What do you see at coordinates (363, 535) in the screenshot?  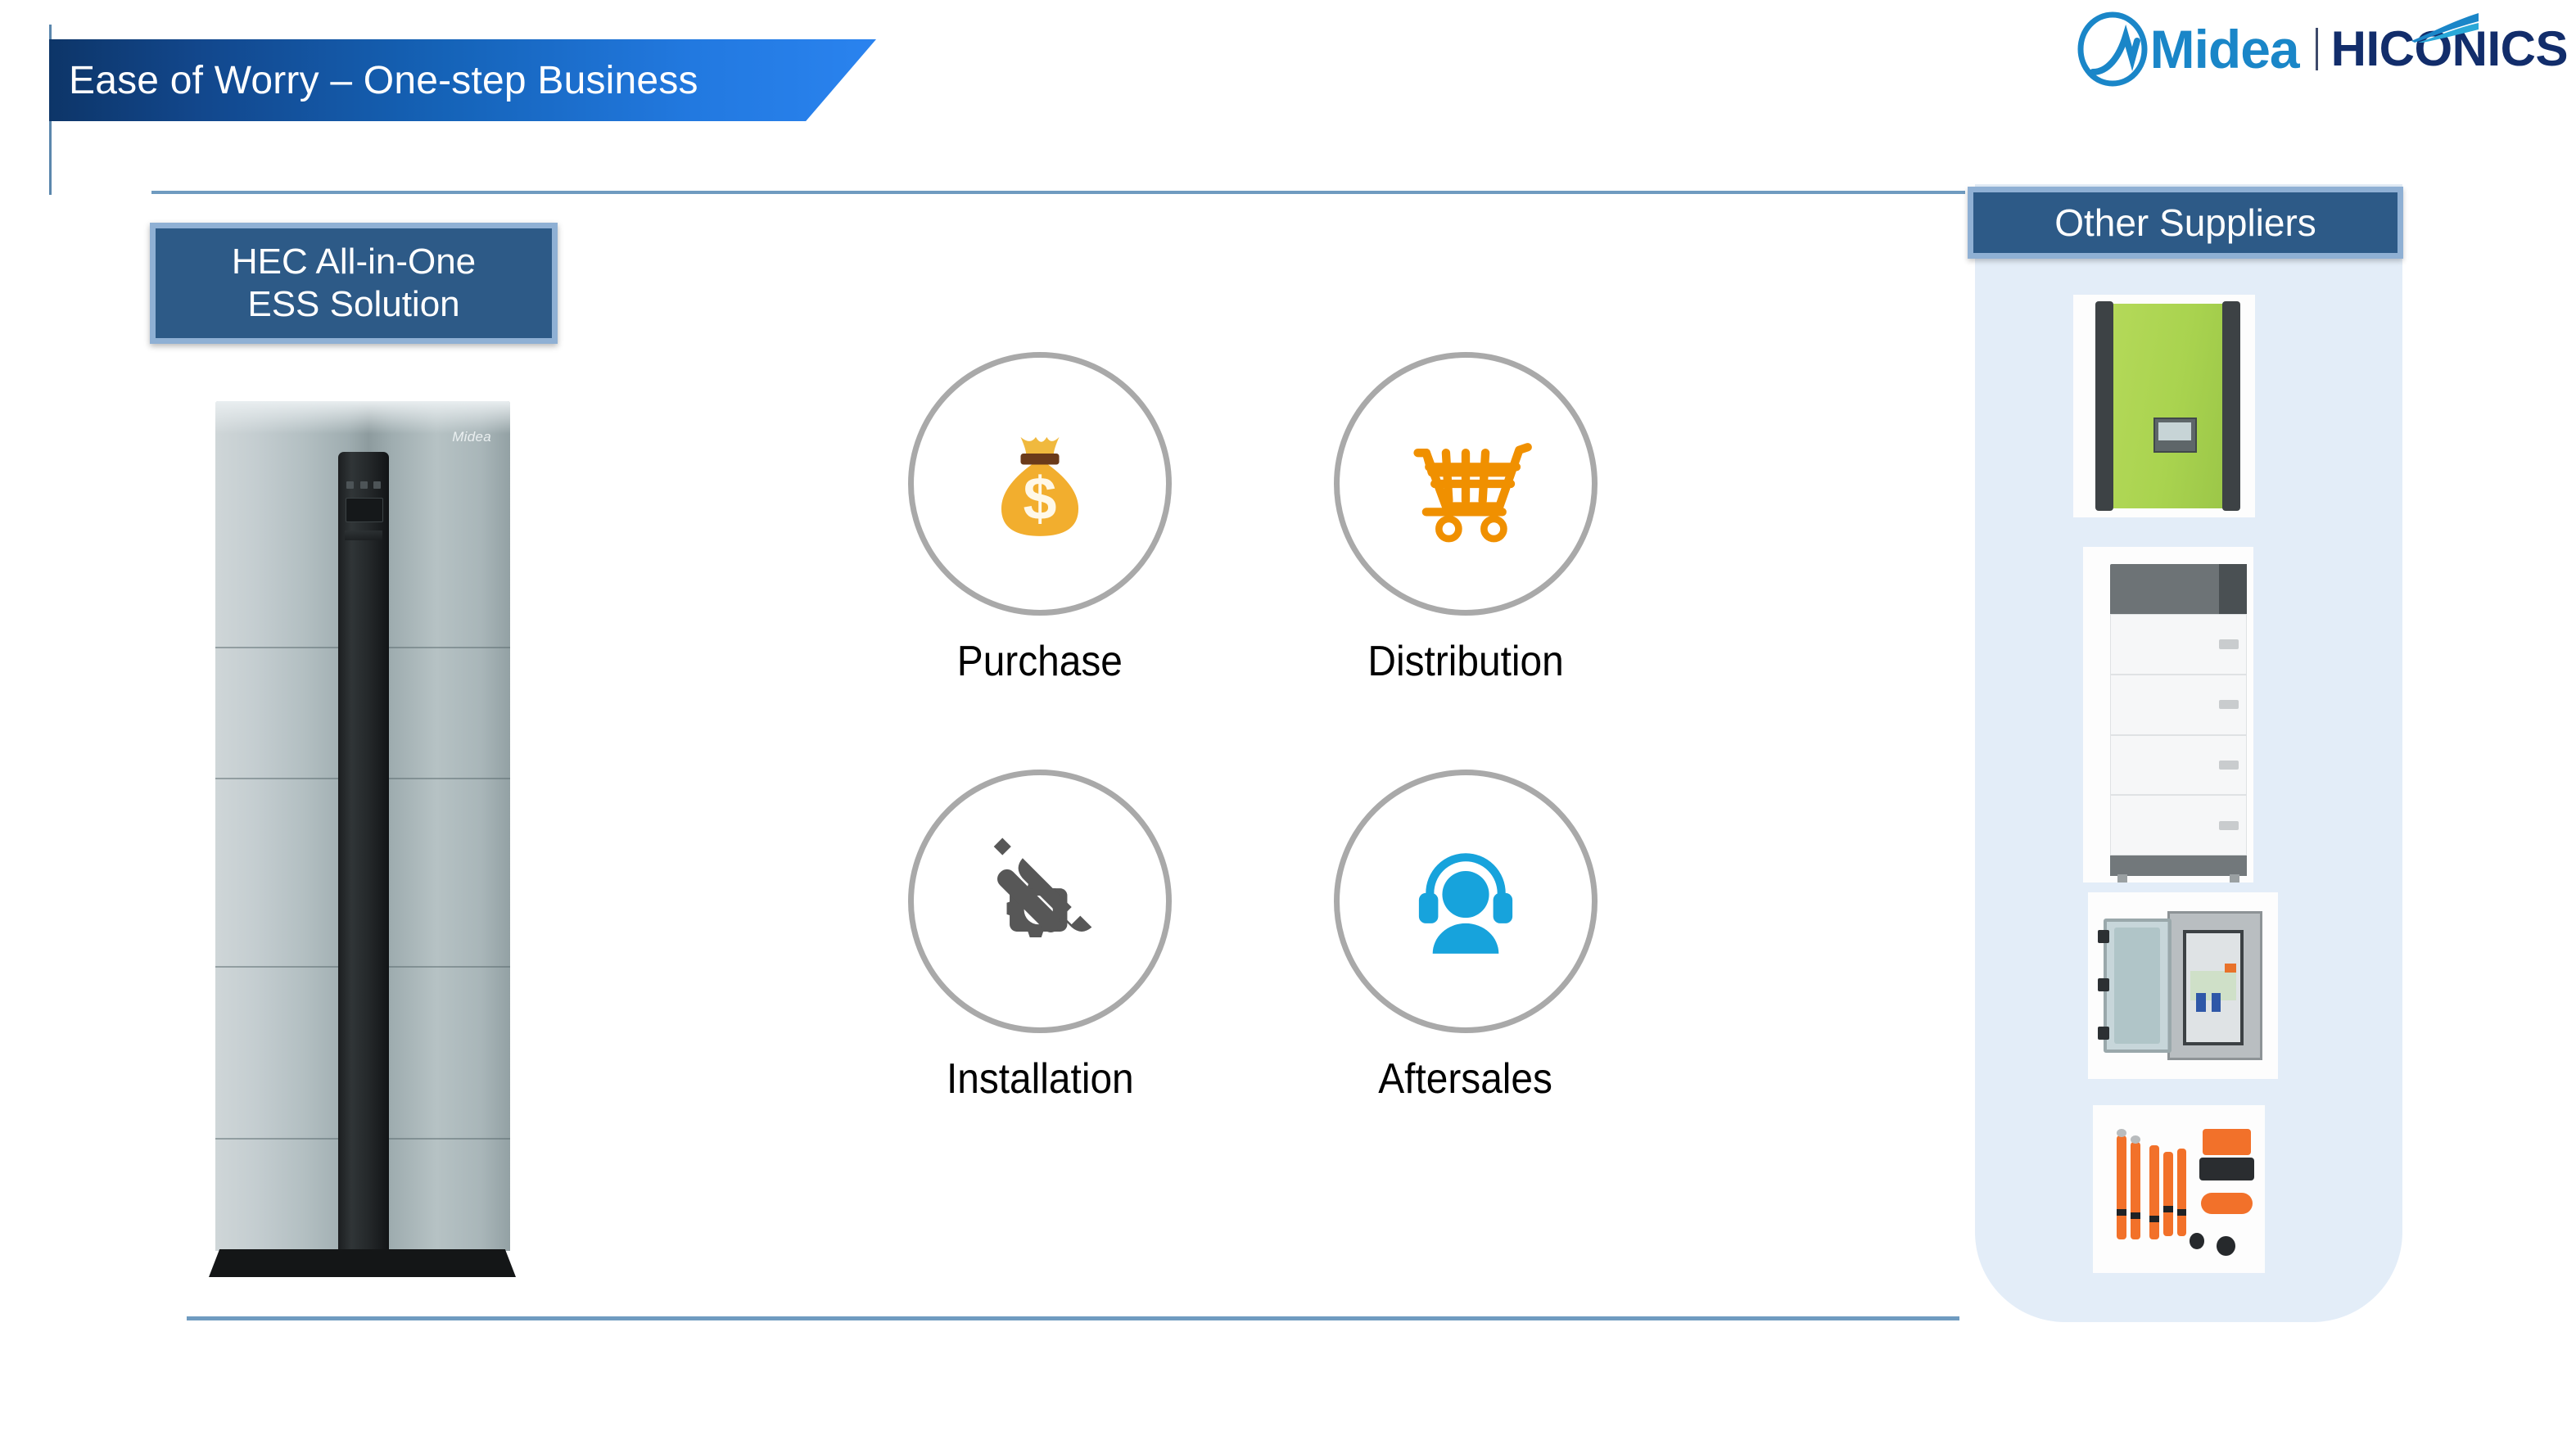 I see `cabinet-vent` at bounding box center [363, 535].